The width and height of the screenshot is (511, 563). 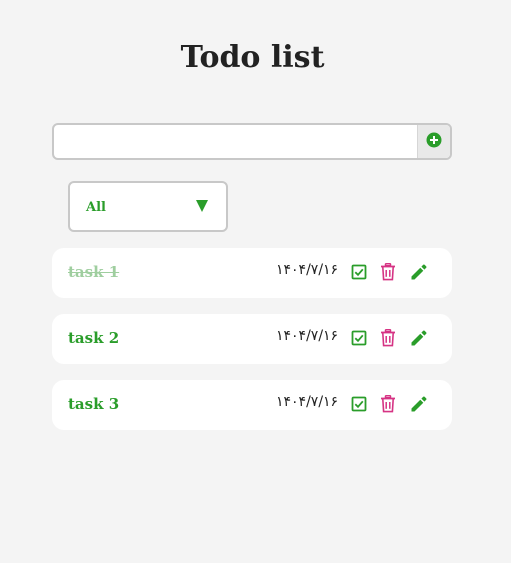 What do you see at coordinates (96, 207) in the screenshot?
I see `filter-selected-value: All` at bounding box center [96, 207].